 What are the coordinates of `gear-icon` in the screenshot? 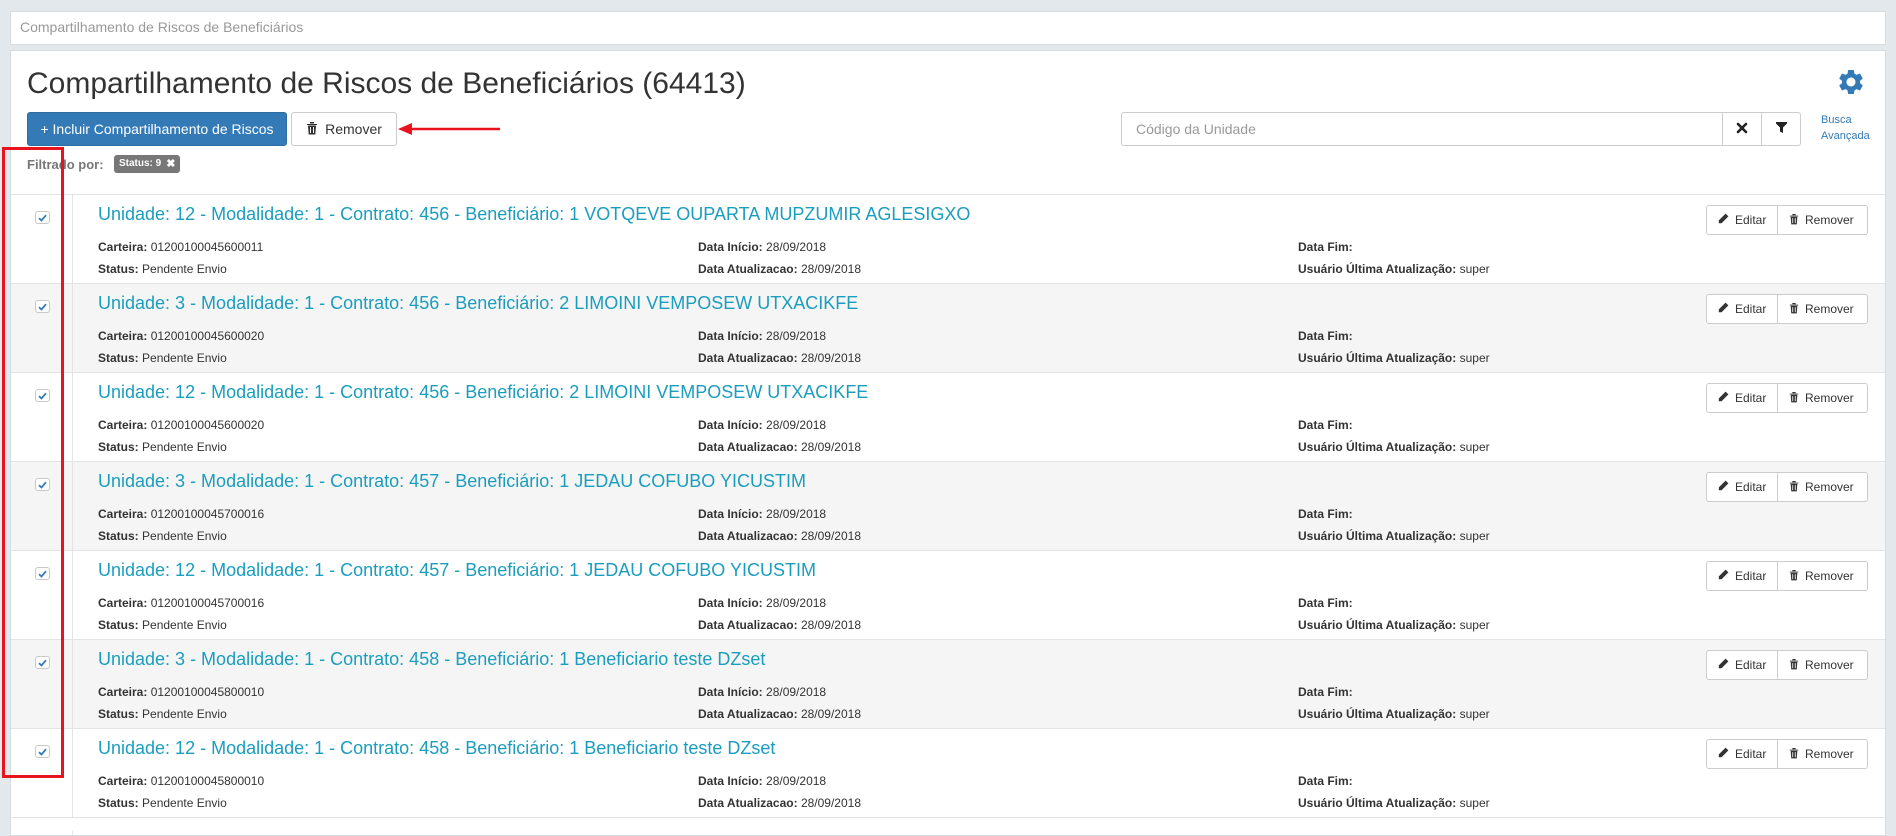 It's located at (1851, 82).